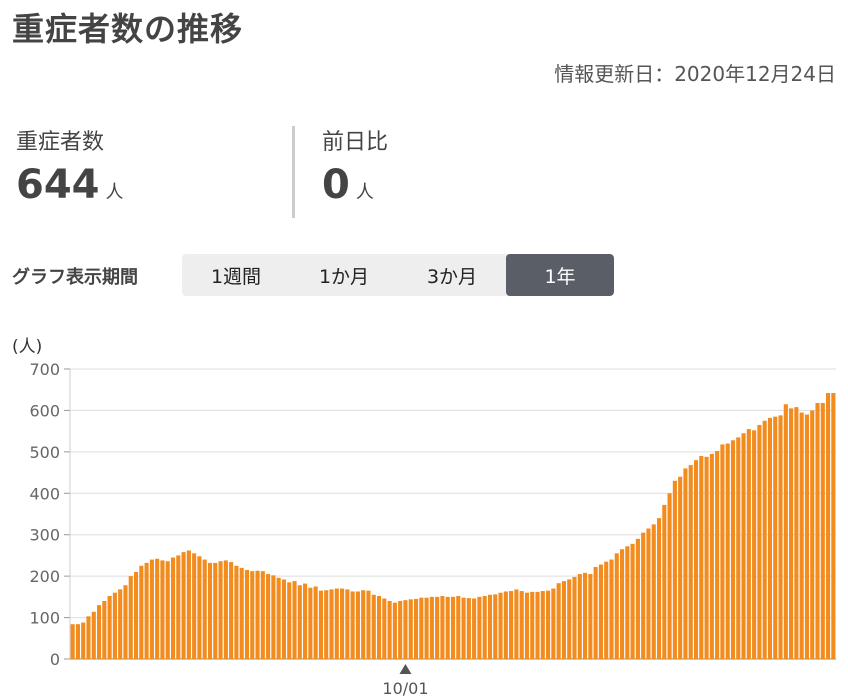 This screenshot has height=700, width=848. Describe the element at coordinates (44, 493) in the screenshot. I see `y-tick-label: 400` at that location.